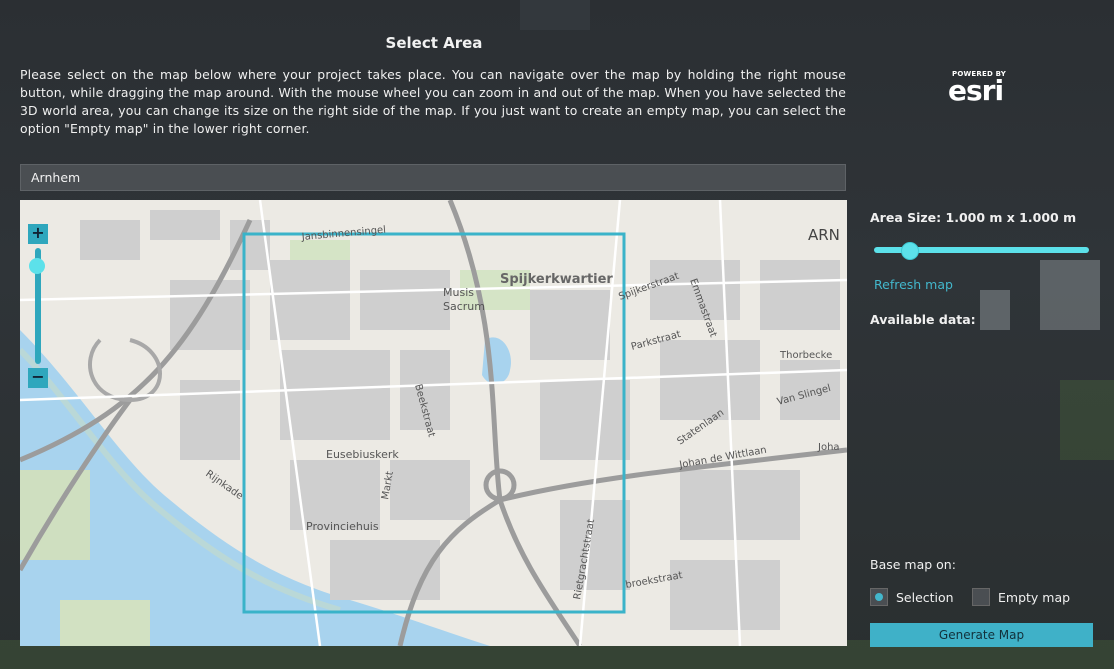 The height and width of the screenshot is (669, 1114). I want to click on esri-logo: POWERED BY esri, so click(982, 88).